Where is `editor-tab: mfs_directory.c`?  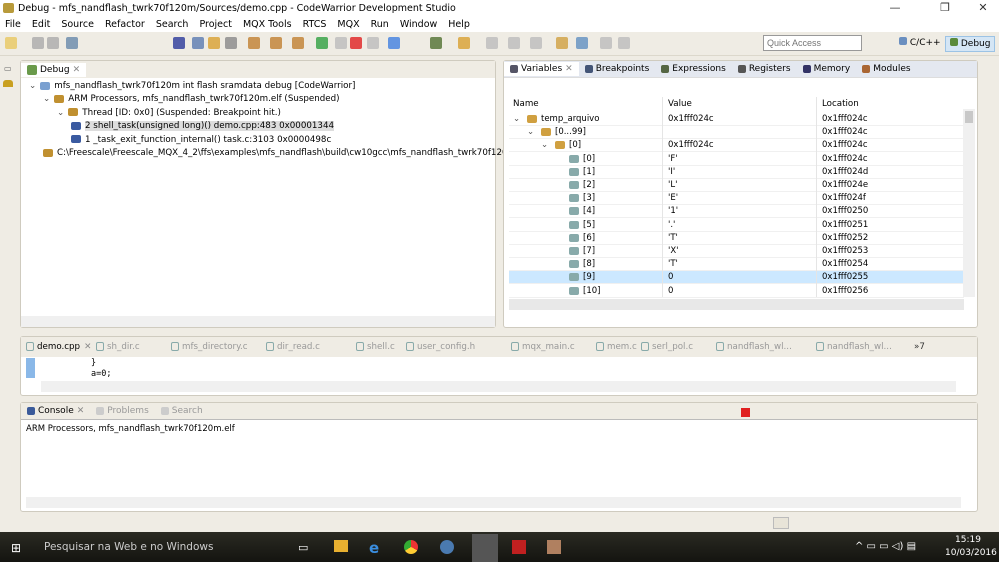
editor-tab: mfs_directory.c is located at coordinates (209, 347).